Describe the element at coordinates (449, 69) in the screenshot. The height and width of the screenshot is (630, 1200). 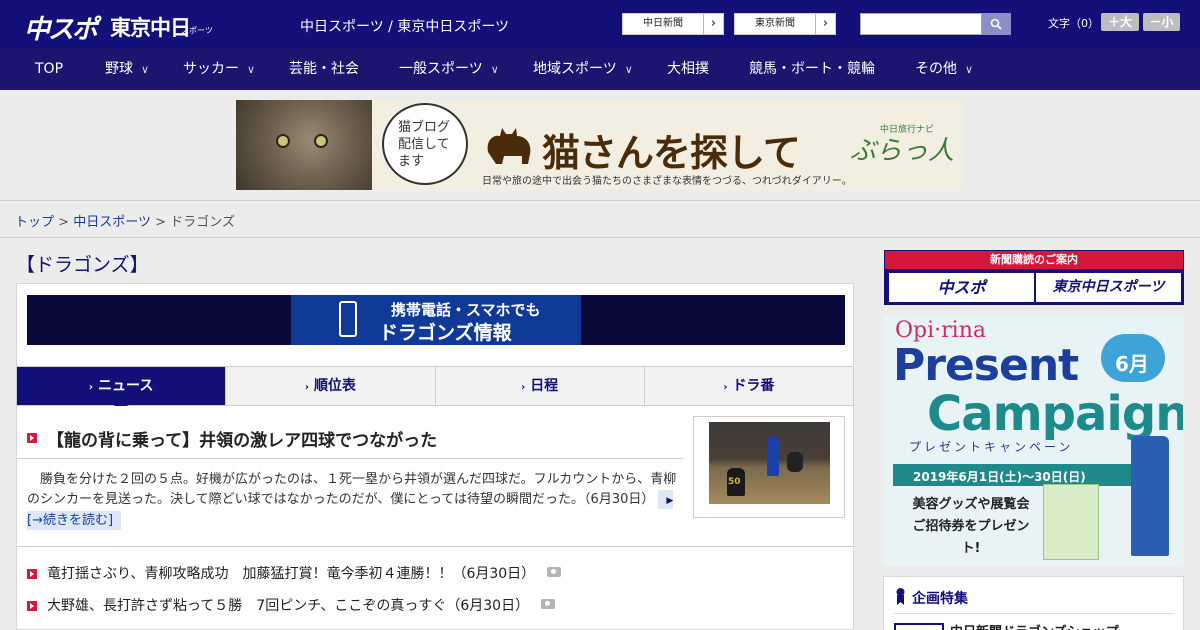
I see `nav-general-sports: 一般スポーツ ∨` at that location.